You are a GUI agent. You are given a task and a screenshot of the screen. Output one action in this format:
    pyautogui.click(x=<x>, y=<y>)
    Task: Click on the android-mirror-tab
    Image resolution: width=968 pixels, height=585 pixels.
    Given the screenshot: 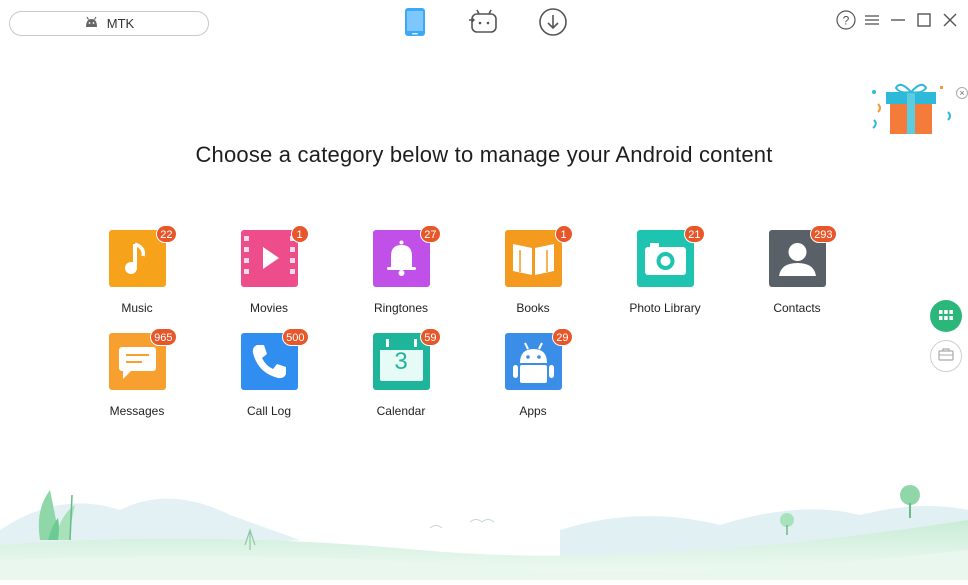 What is the action you would take?
    pyautogui.click(x=484, y=24)
    